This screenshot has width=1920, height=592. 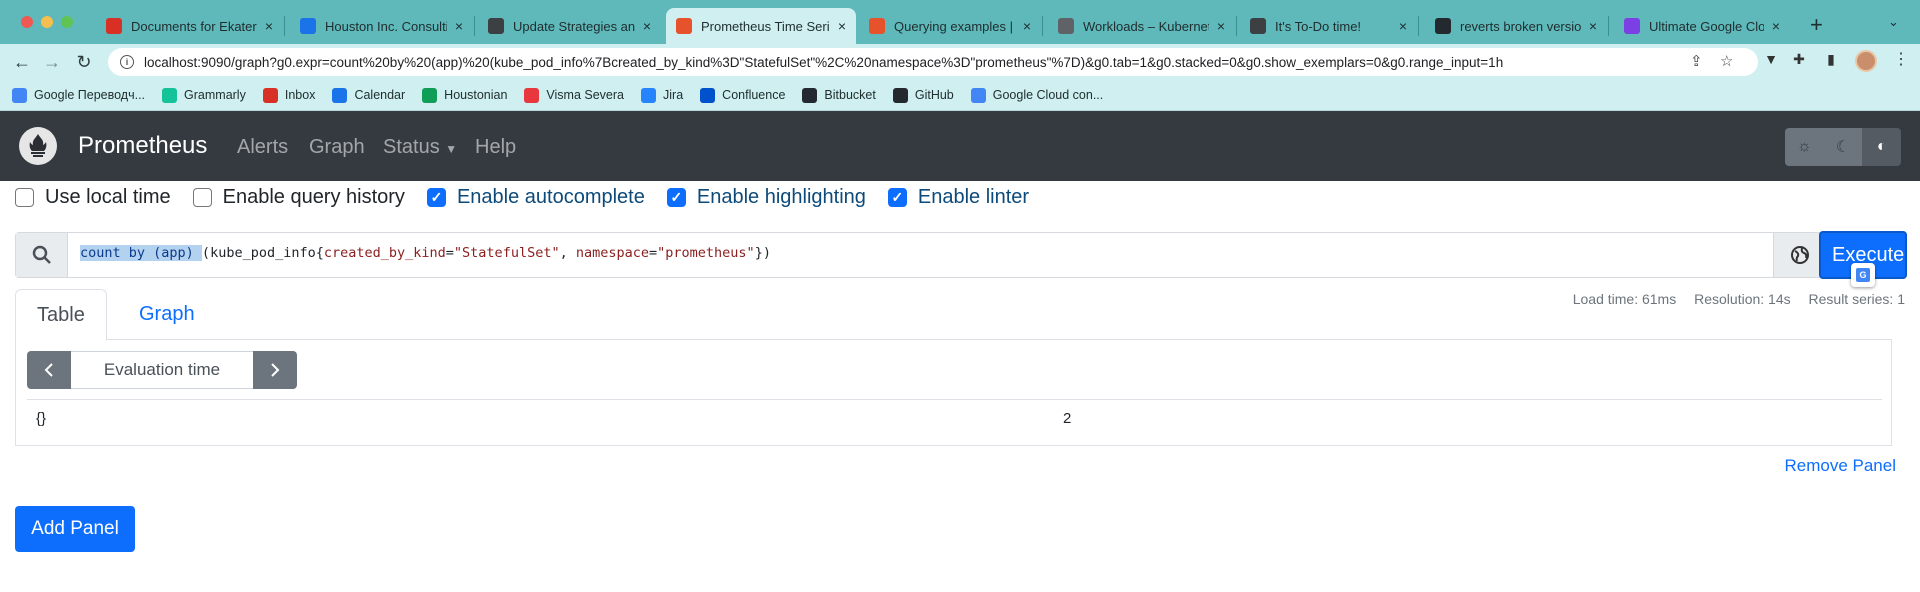 I want to click on autocomplete-checkbox: ✓, so click(x=436, y=197).